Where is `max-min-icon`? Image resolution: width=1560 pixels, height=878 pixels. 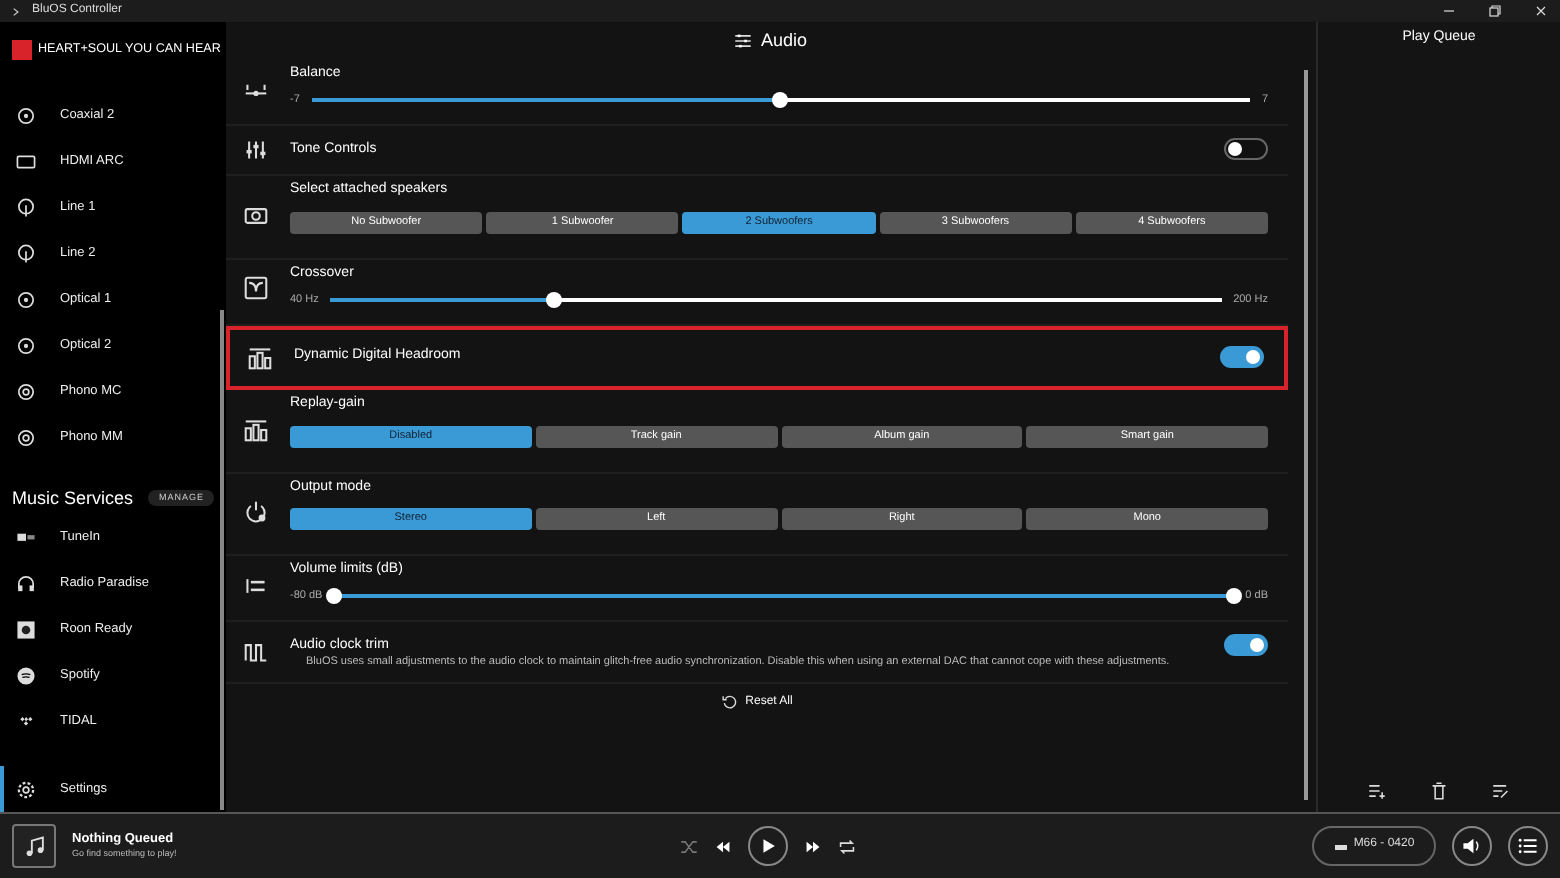 max-min-icon is located at coordinates (256, 585).